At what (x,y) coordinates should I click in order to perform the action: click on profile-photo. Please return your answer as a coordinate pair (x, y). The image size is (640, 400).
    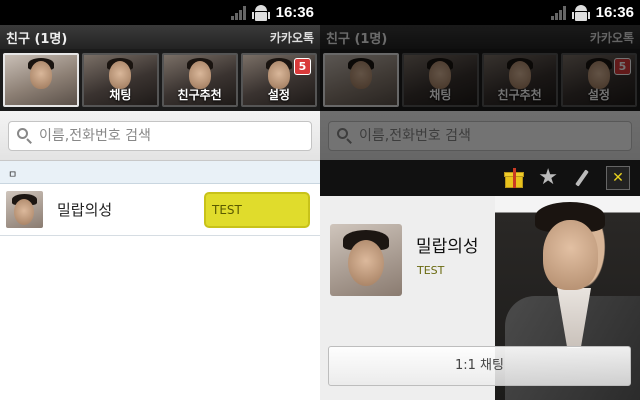
    Looking at the image, I should click on (366, 260).